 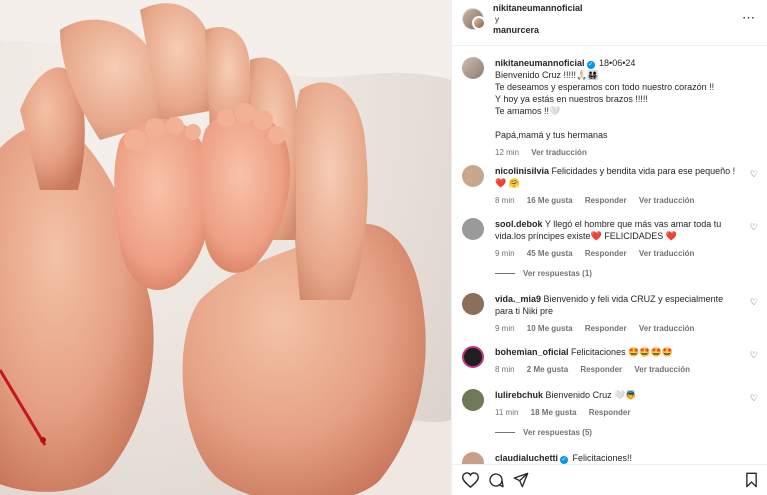 I want to click on heart-icon, so click(x=470, y=480).